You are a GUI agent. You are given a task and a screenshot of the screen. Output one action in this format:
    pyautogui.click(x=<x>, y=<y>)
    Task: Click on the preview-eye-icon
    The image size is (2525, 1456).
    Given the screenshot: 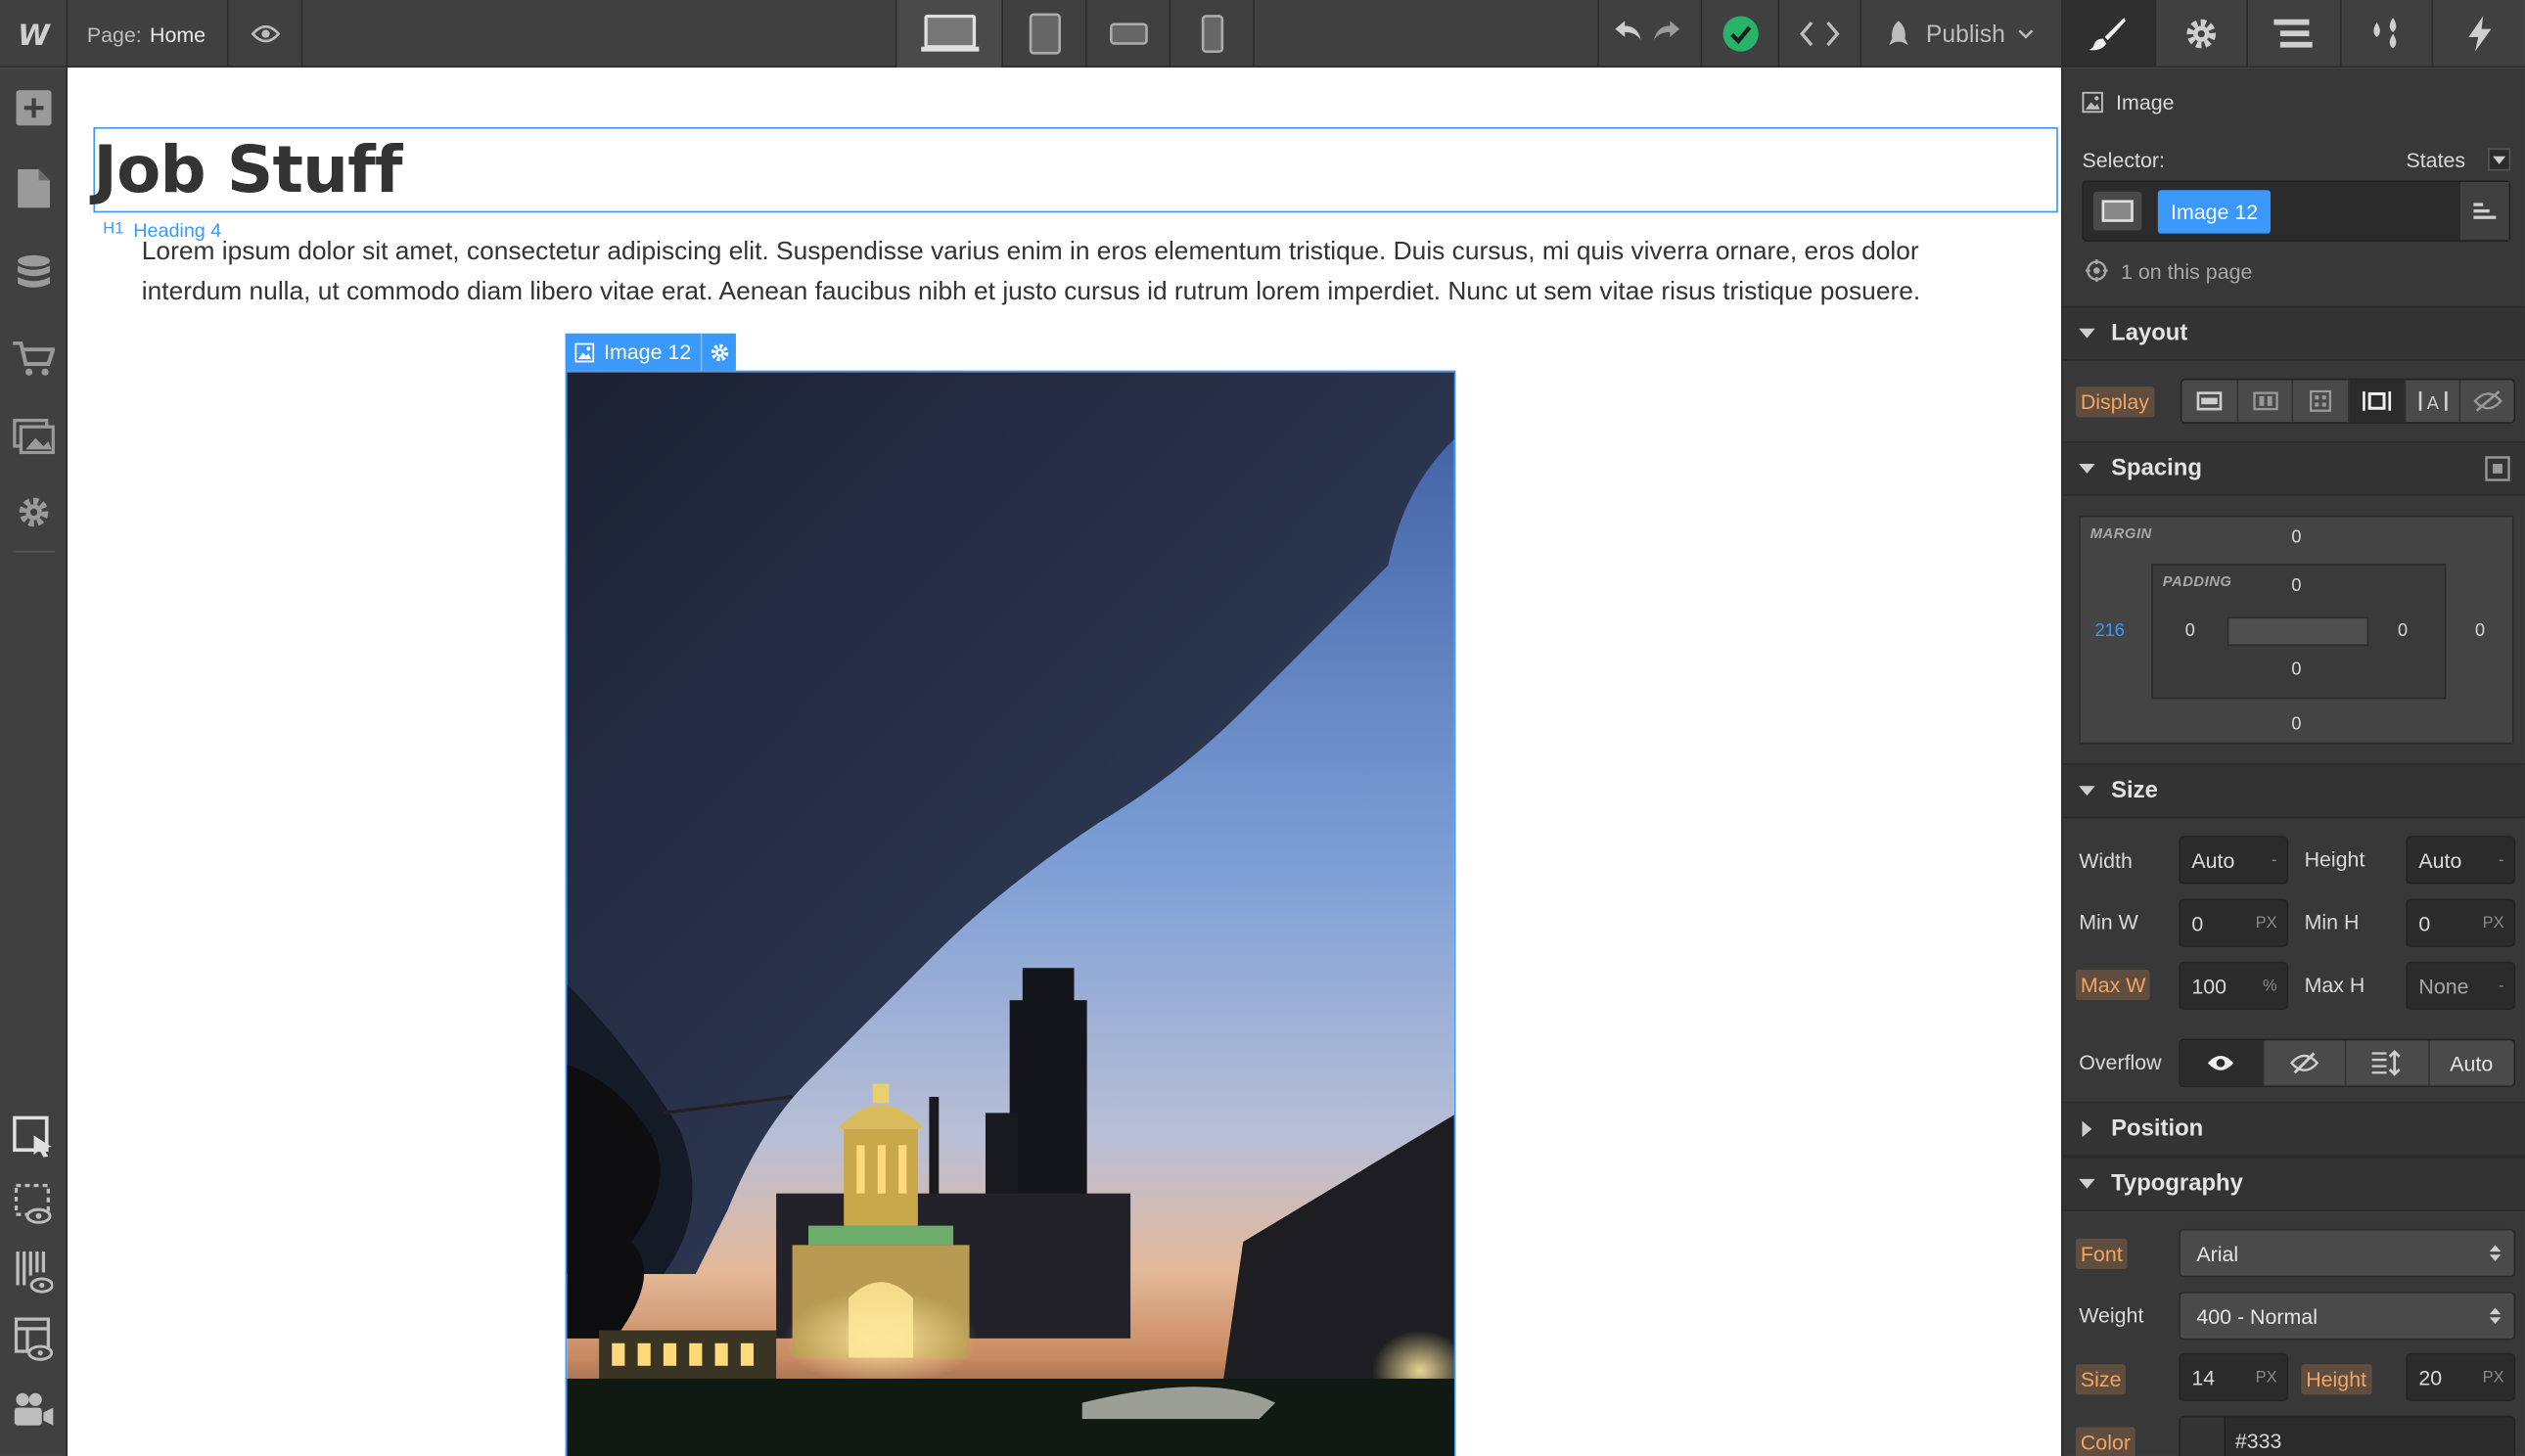 What is the action you would take?
    pyautogui.click(x=266, y=34)
    